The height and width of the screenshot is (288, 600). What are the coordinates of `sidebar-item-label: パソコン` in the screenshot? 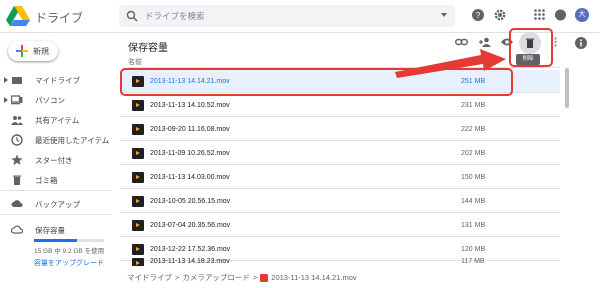 It's located at (50, 100).